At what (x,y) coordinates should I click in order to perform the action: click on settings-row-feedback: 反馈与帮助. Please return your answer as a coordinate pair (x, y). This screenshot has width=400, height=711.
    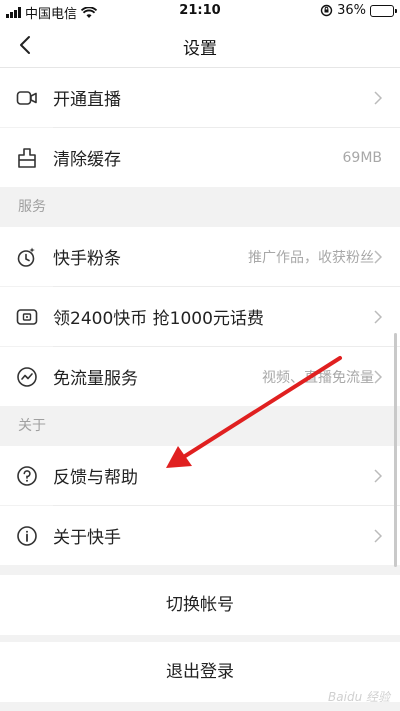
    Looking at the image, I should click on (200, 475).